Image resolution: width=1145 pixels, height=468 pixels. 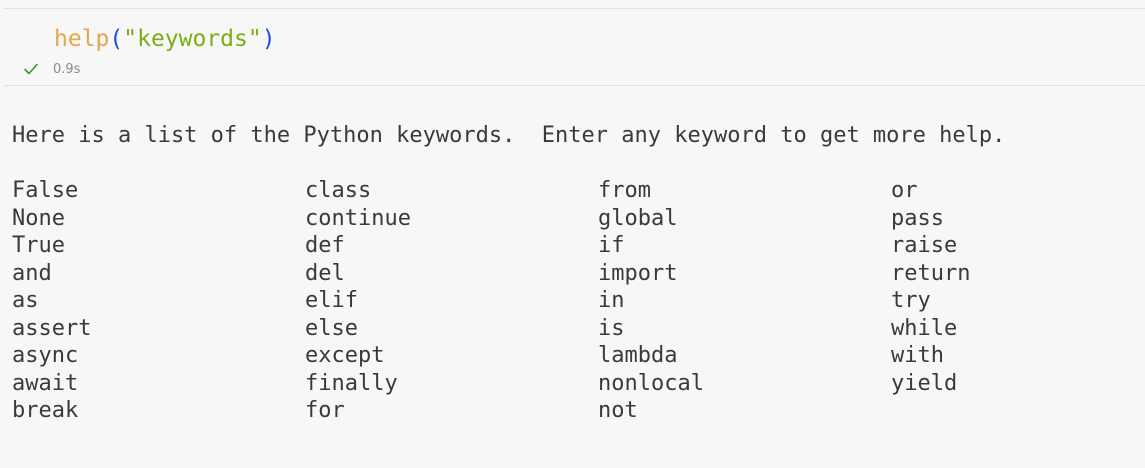 I want to click on keyword-item: del, so click(x=325, y=273).